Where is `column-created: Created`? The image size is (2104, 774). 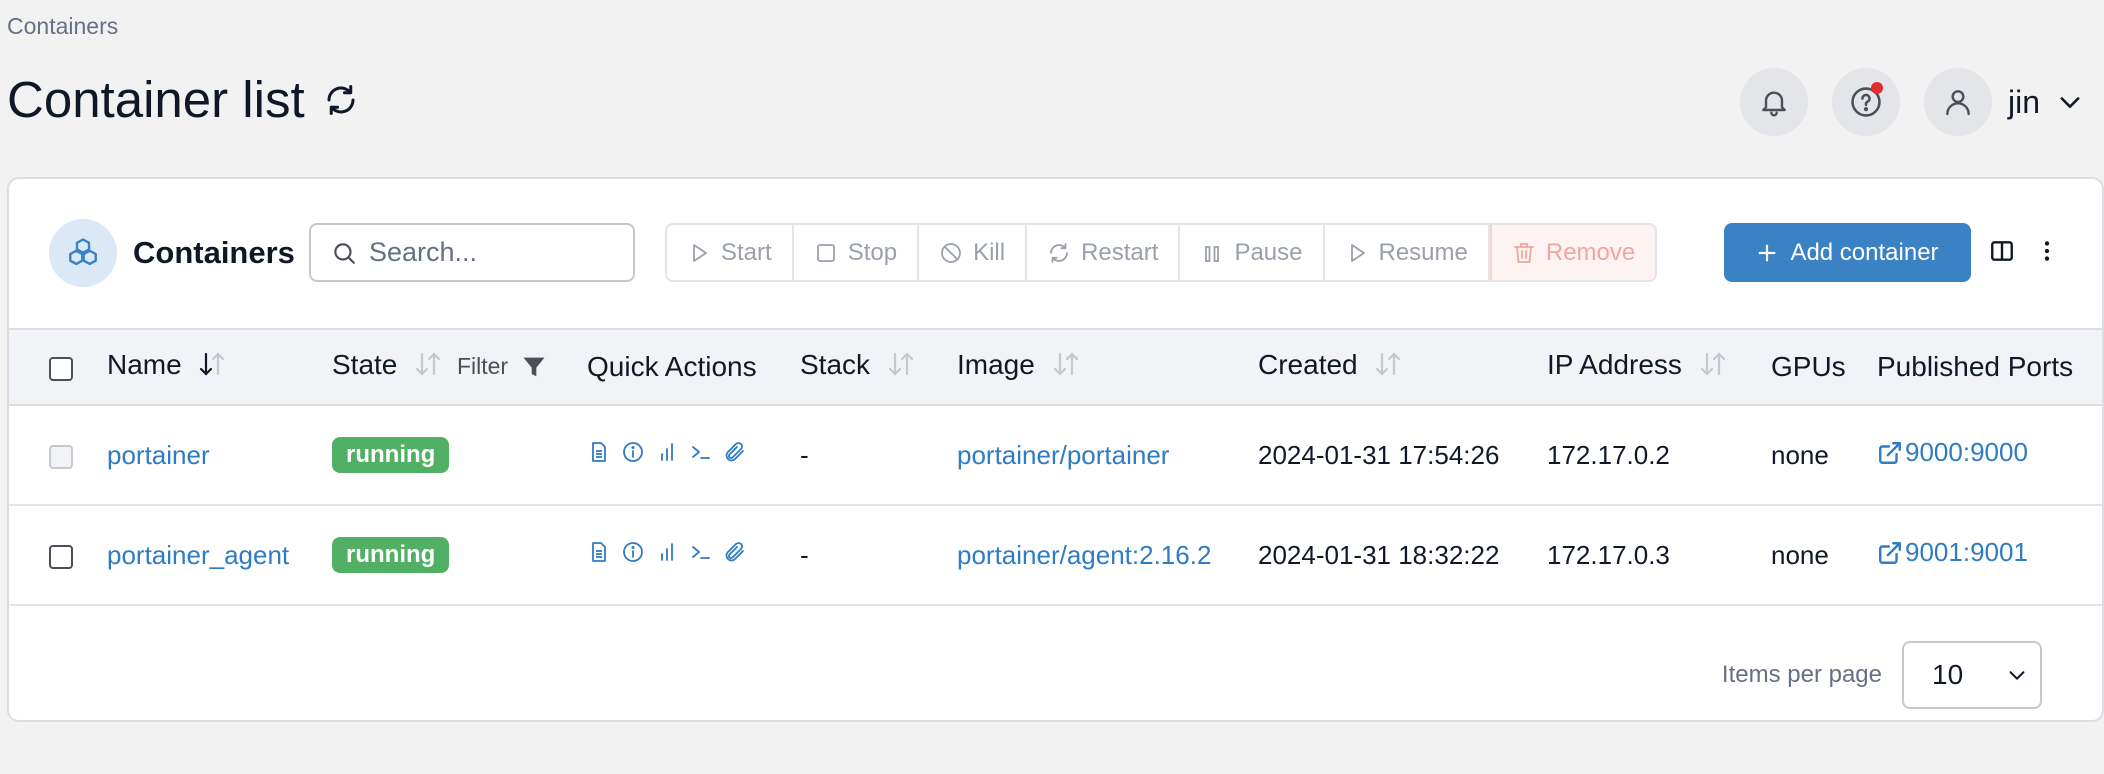 column-created: Created is located at coordinates (1402, 367).